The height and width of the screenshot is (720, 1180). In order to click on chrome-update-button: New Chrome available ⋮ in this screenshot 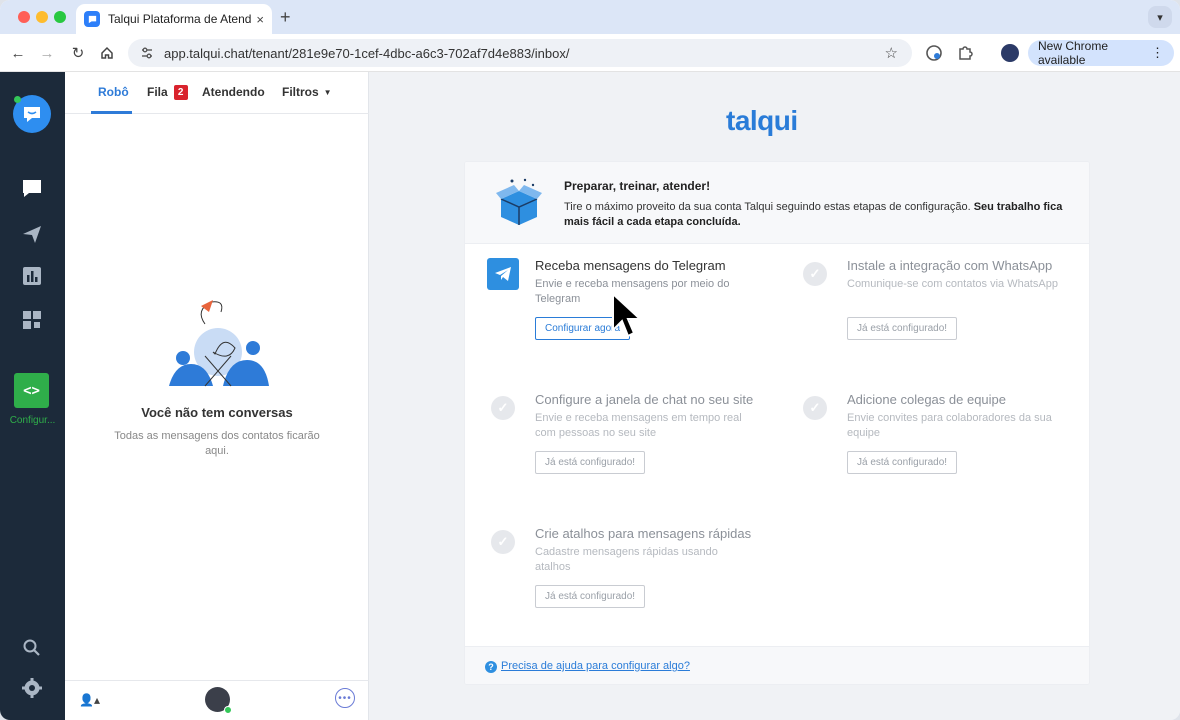, I will do `click(1101, 53)`.